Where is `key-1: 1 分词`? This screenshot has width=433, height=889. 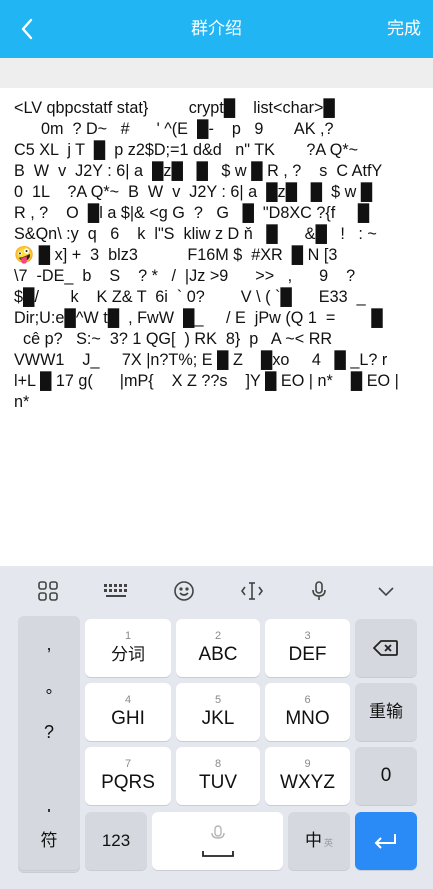
key-1: 1 分词 is located at coordinates (128, 648).